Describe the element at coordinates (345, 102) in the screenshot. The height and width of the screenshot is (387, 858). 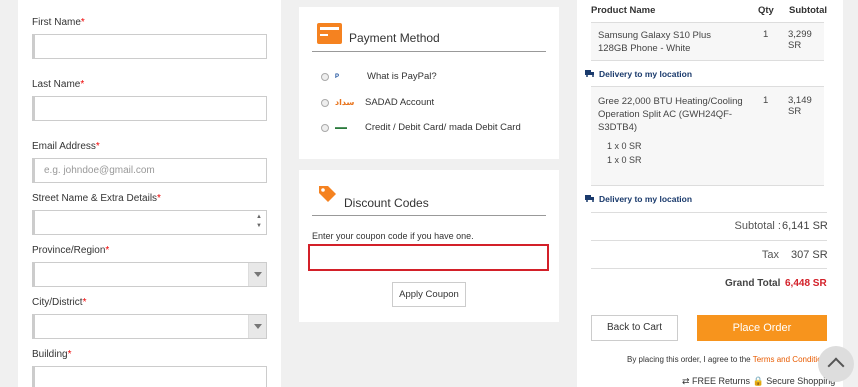
I see `sadad-logo-icon: سداد` at that location.